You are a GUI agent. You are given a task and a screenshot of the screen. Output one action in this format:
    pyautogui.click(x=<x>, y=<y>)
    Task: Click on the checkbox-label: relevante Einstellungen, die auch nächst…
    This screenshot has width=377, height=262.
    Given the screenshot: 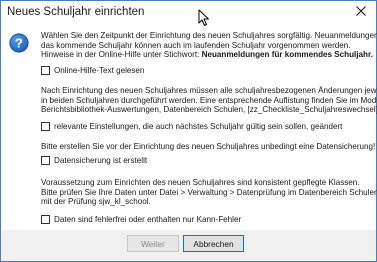 What is the action you would take?
    pyautogui.click(x=198, y=126)
    